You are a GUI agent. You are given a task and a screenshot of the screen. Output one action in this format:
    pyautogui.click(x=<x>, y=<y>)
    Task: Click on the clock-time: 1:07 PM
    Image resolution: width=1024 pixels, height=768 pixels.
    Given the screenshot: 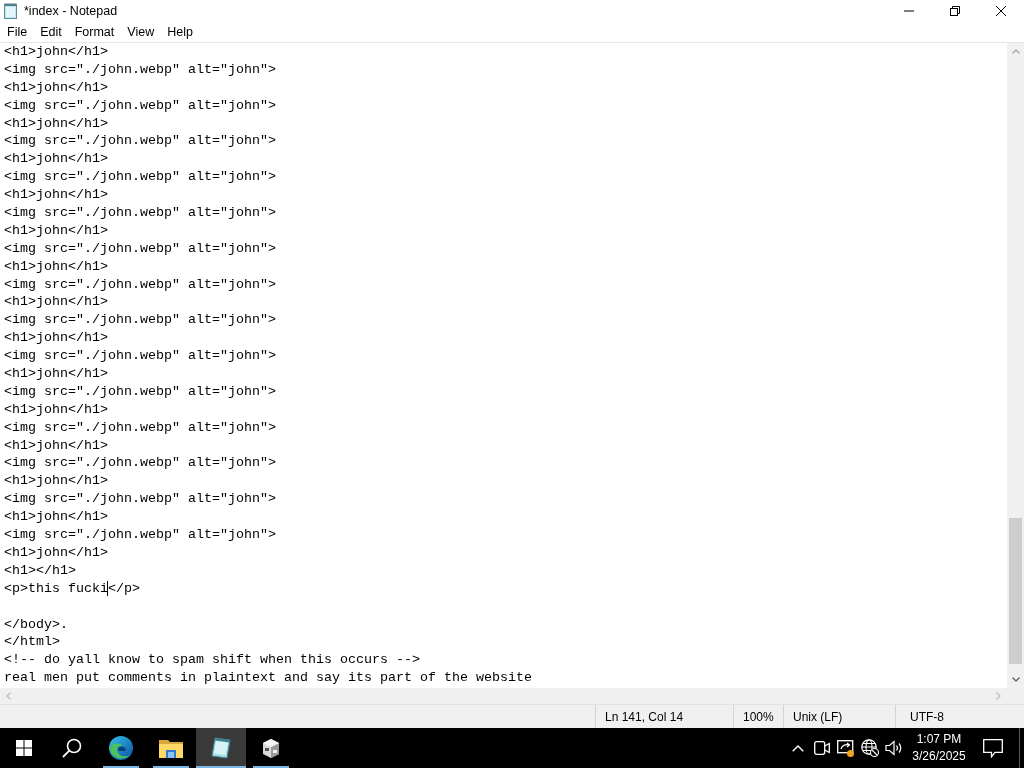 What is the action you would take?
    pyautogui.click(x=939, y=739)
    